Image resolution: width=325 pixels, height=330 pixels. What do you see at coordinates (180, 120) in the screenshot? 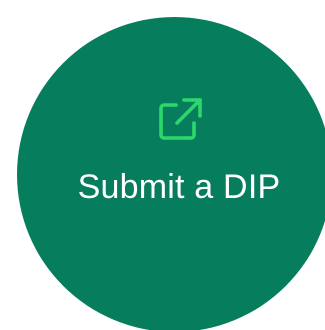
I see `external-link-icon` at bounding box center [180, 120].